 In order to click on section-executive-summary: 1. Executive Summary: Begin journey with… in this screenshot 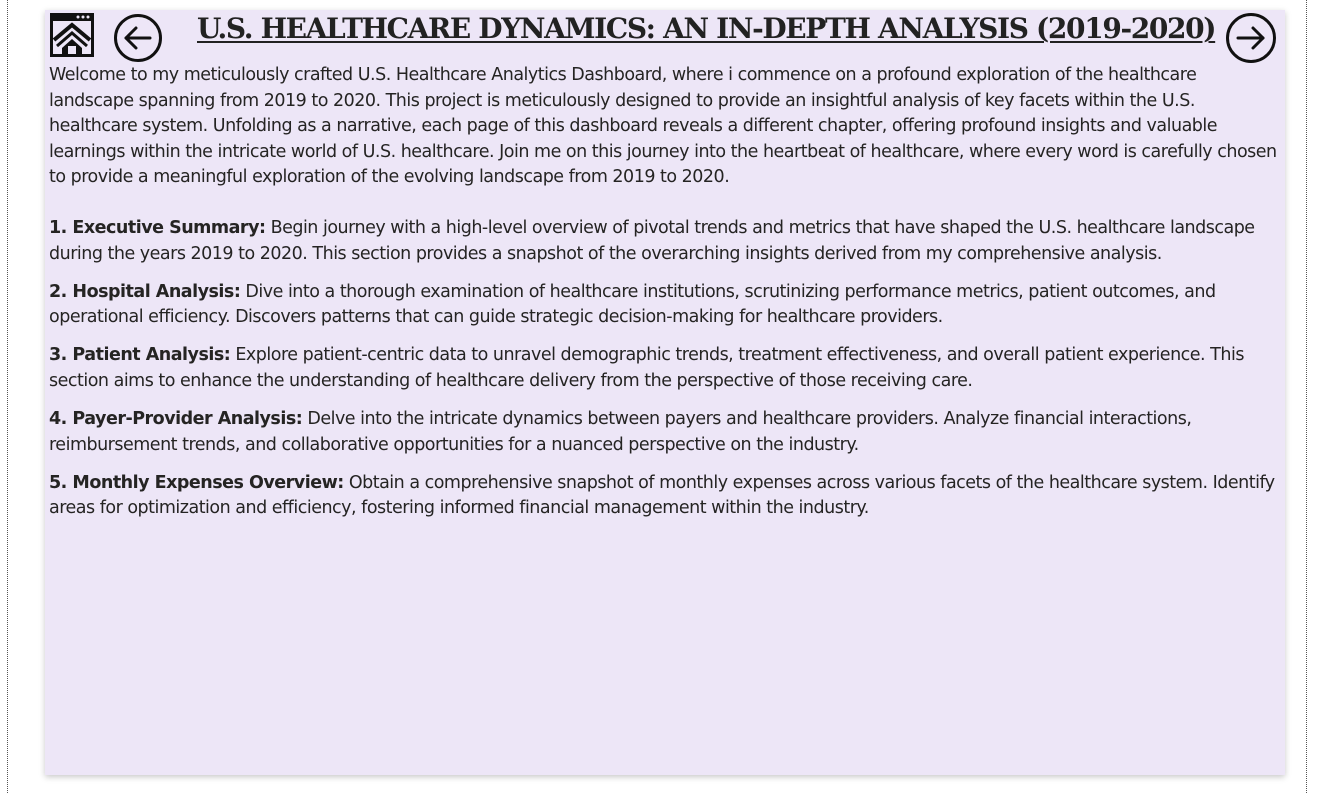, I will do `click(667, 241)`.